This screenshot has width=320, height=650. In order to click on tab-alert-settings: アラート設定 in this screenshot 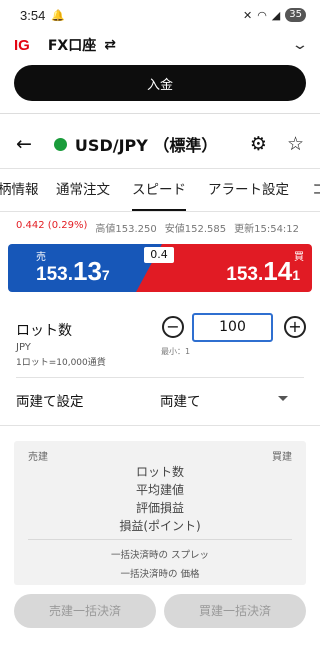, I will do `click(248, 190)`.